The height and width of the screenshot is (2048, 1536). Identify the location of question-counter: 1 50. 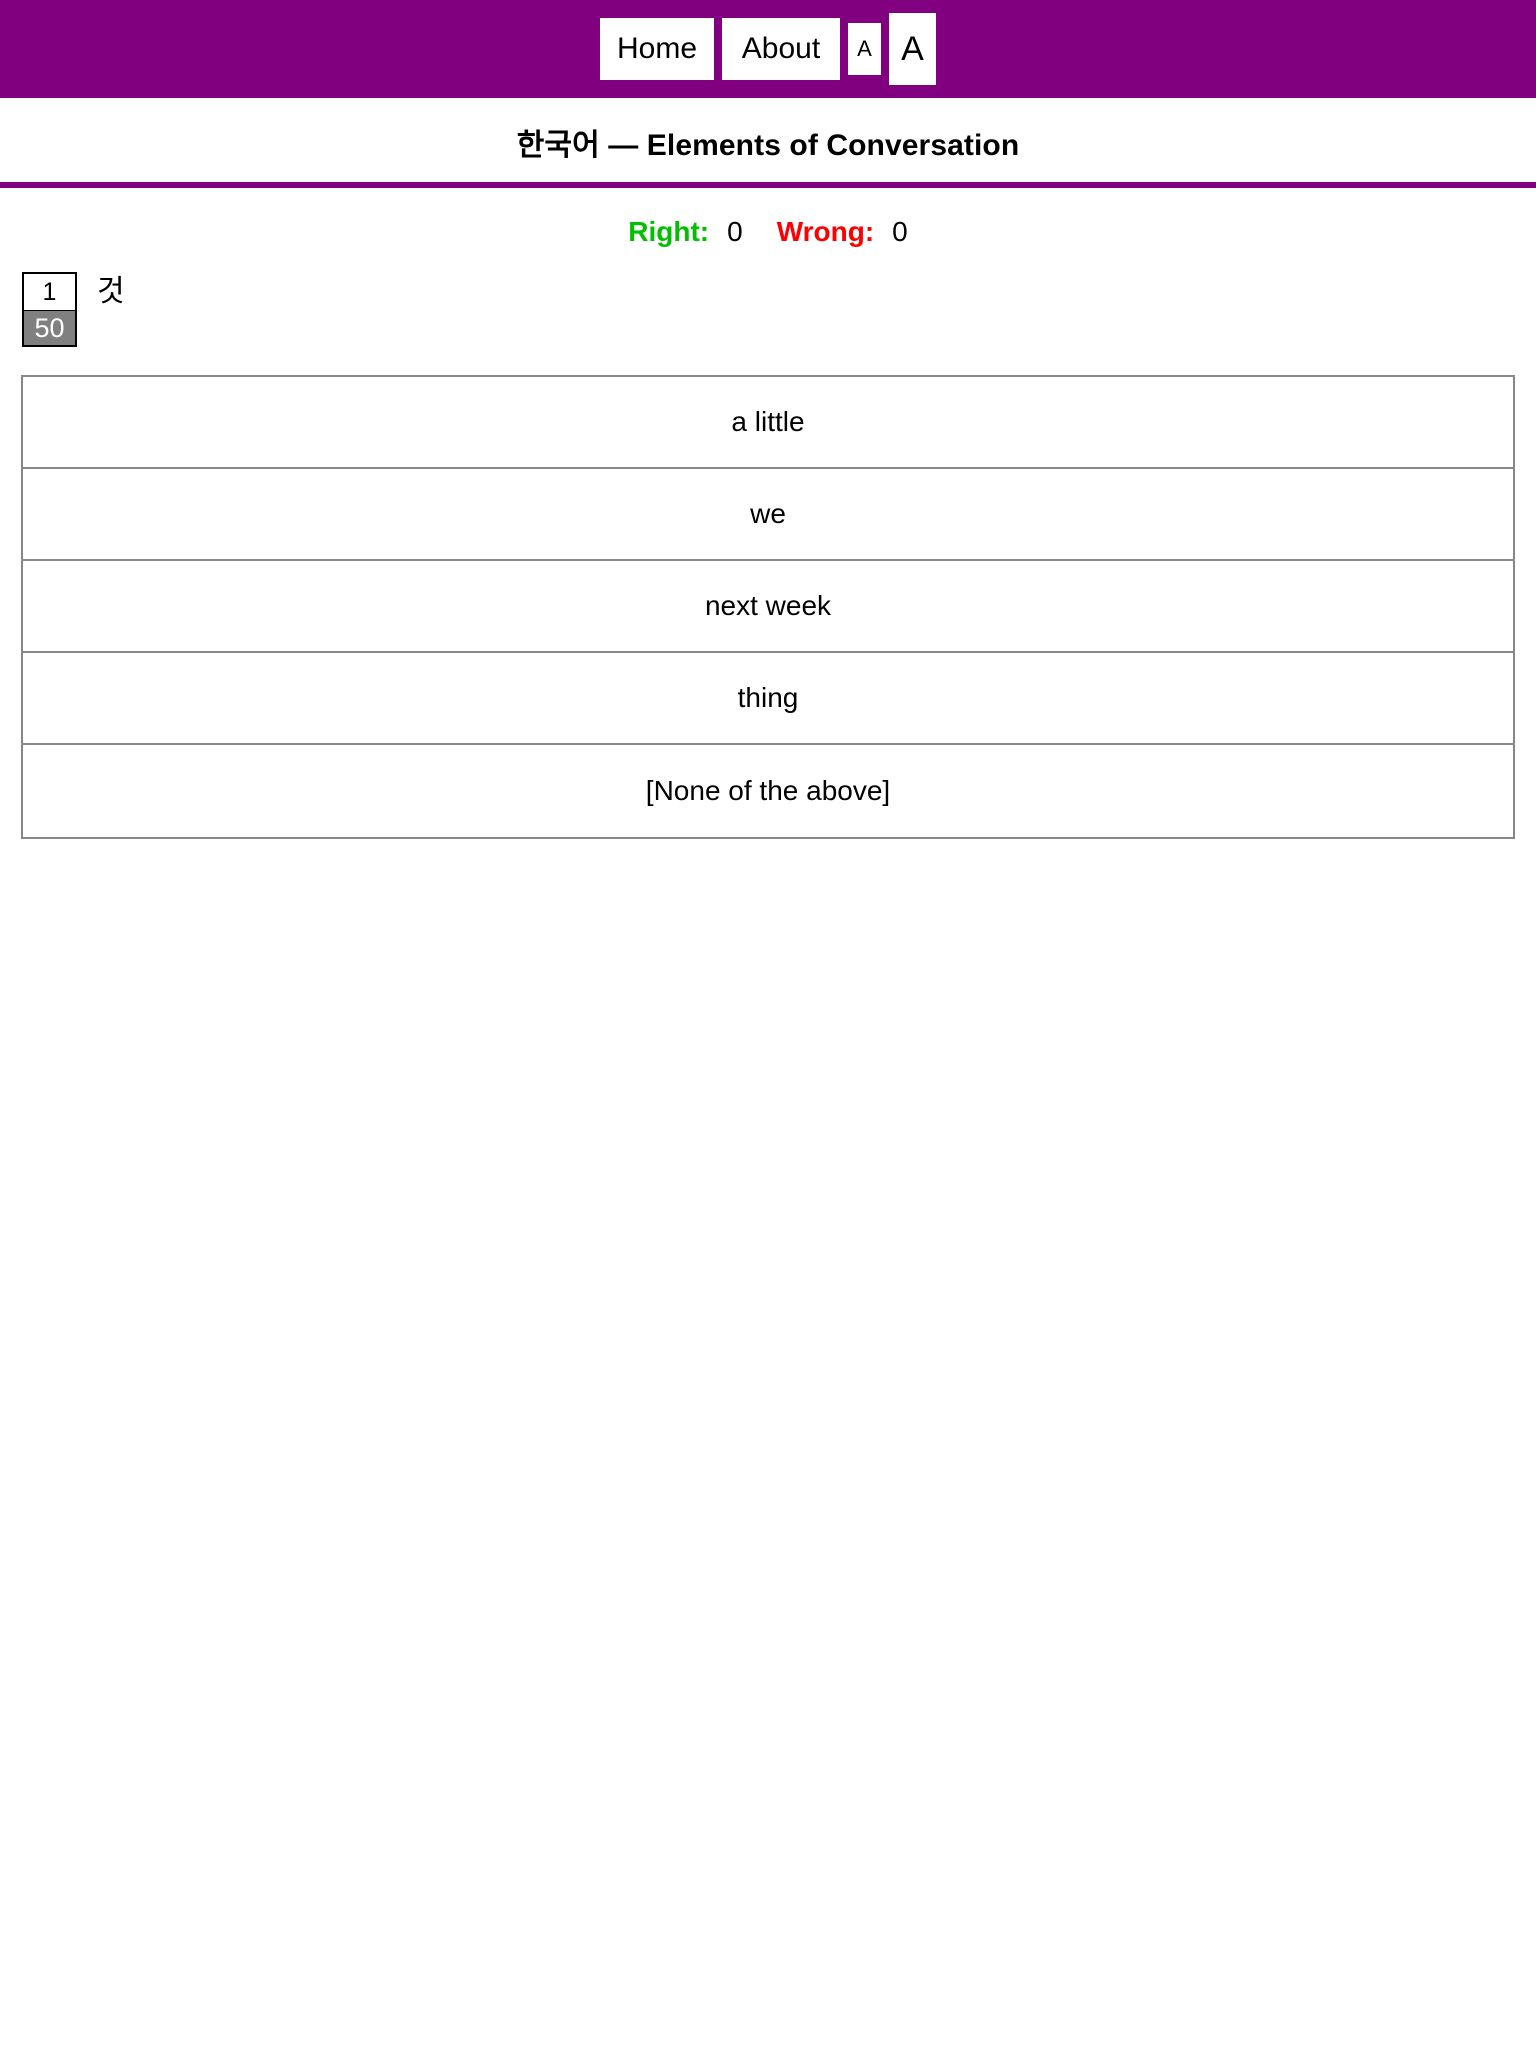
(49, 309).